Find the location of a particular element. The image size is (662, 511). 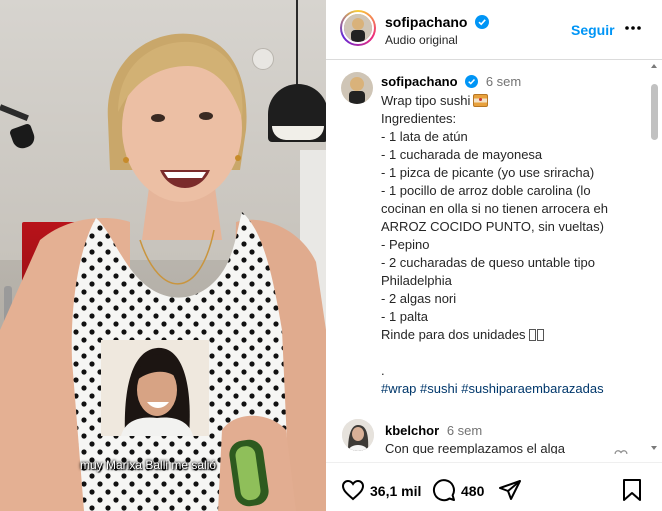

comment-timestamp: 6 sem is located at coordinates (464, 430).